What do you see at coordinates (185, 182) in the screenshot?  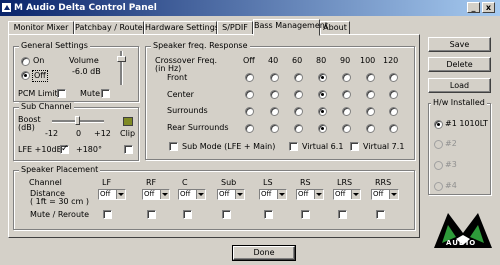 I see `placement-channel-label: C` at bounding box center [185, 182].